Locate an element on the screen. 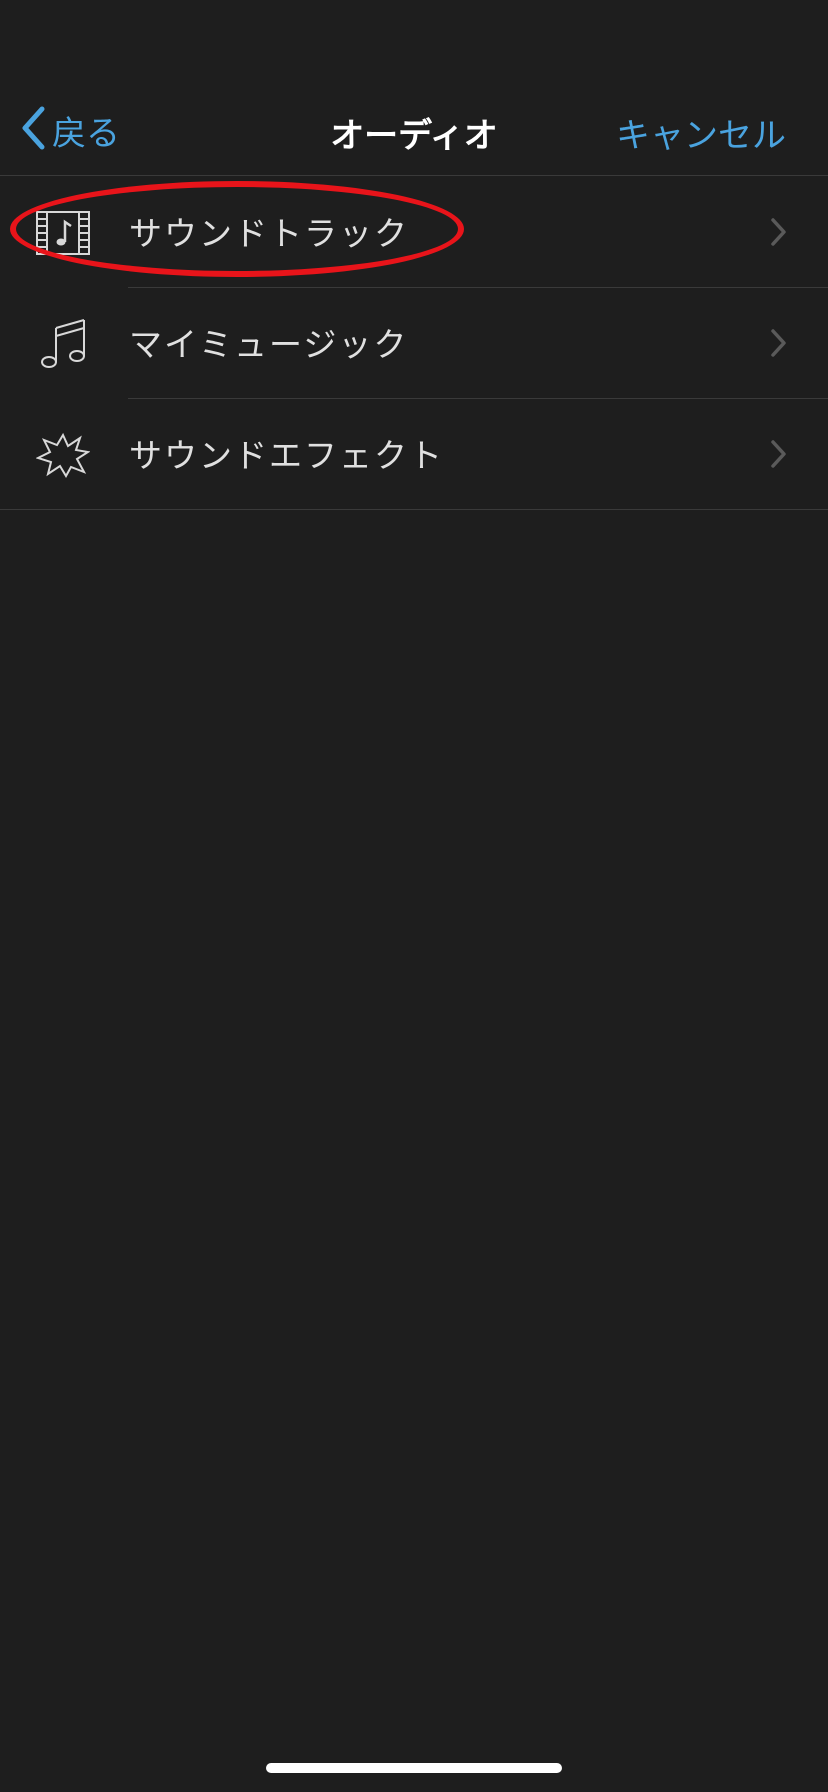 This screenshot has height=1792, width=828. cancel-button: キャンセル is located at coordinates (701, 132).